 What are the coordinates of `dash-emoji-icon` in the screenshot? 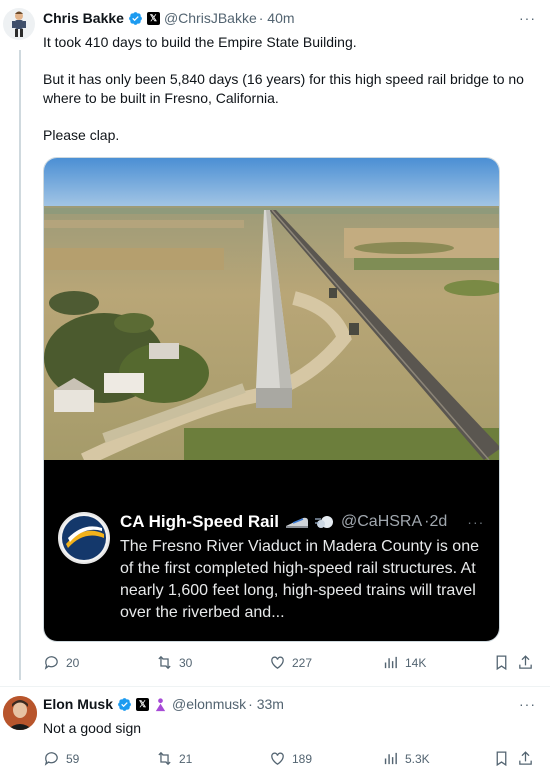 It's located at (324, 522).